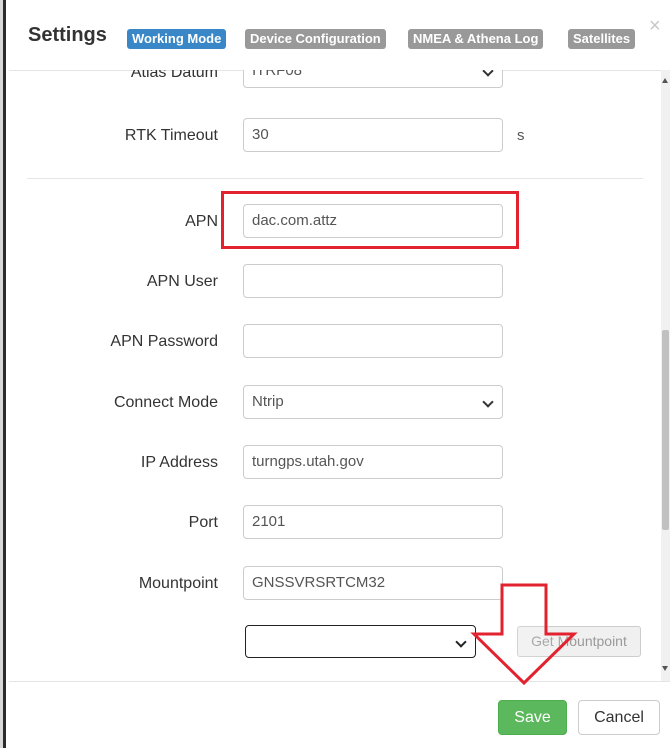  What do you see at coordinates (373, 522) in the screenshot?
I see `port-input: 2101` at bounding box center [373, 522].